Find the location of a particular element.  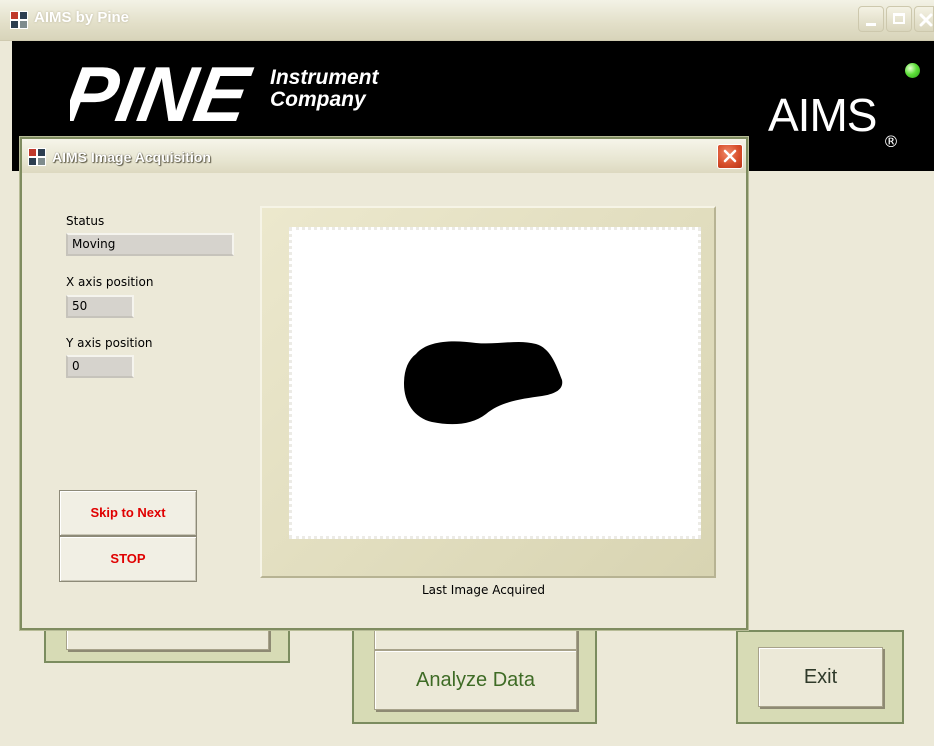

pine-logo-text: PINE is located at coordinates (164, 95).